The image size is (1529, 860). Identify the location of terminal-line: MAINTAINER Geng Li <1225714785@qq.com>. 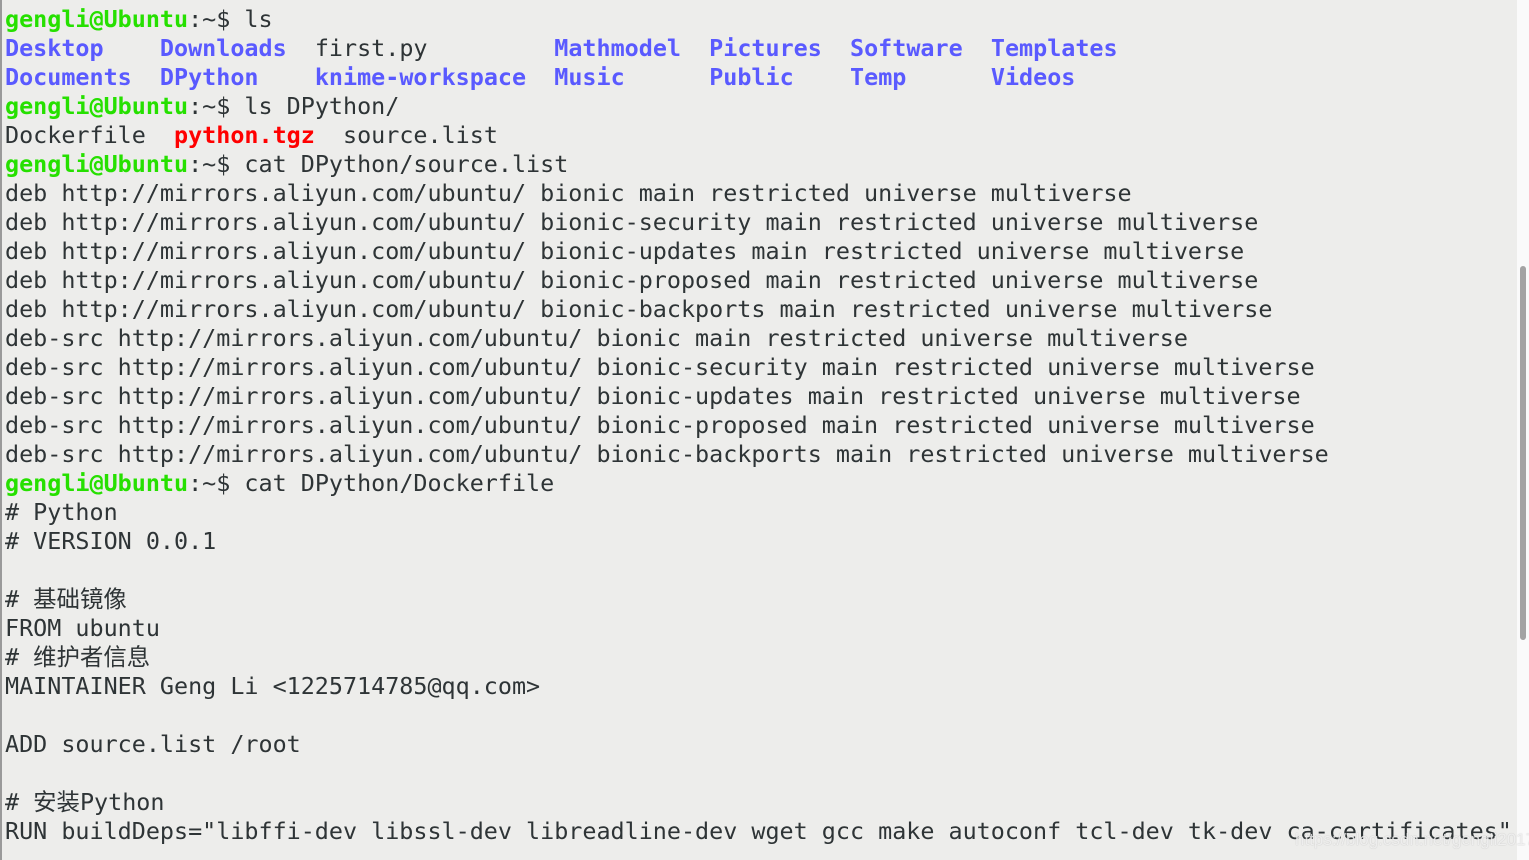
(758, 686).